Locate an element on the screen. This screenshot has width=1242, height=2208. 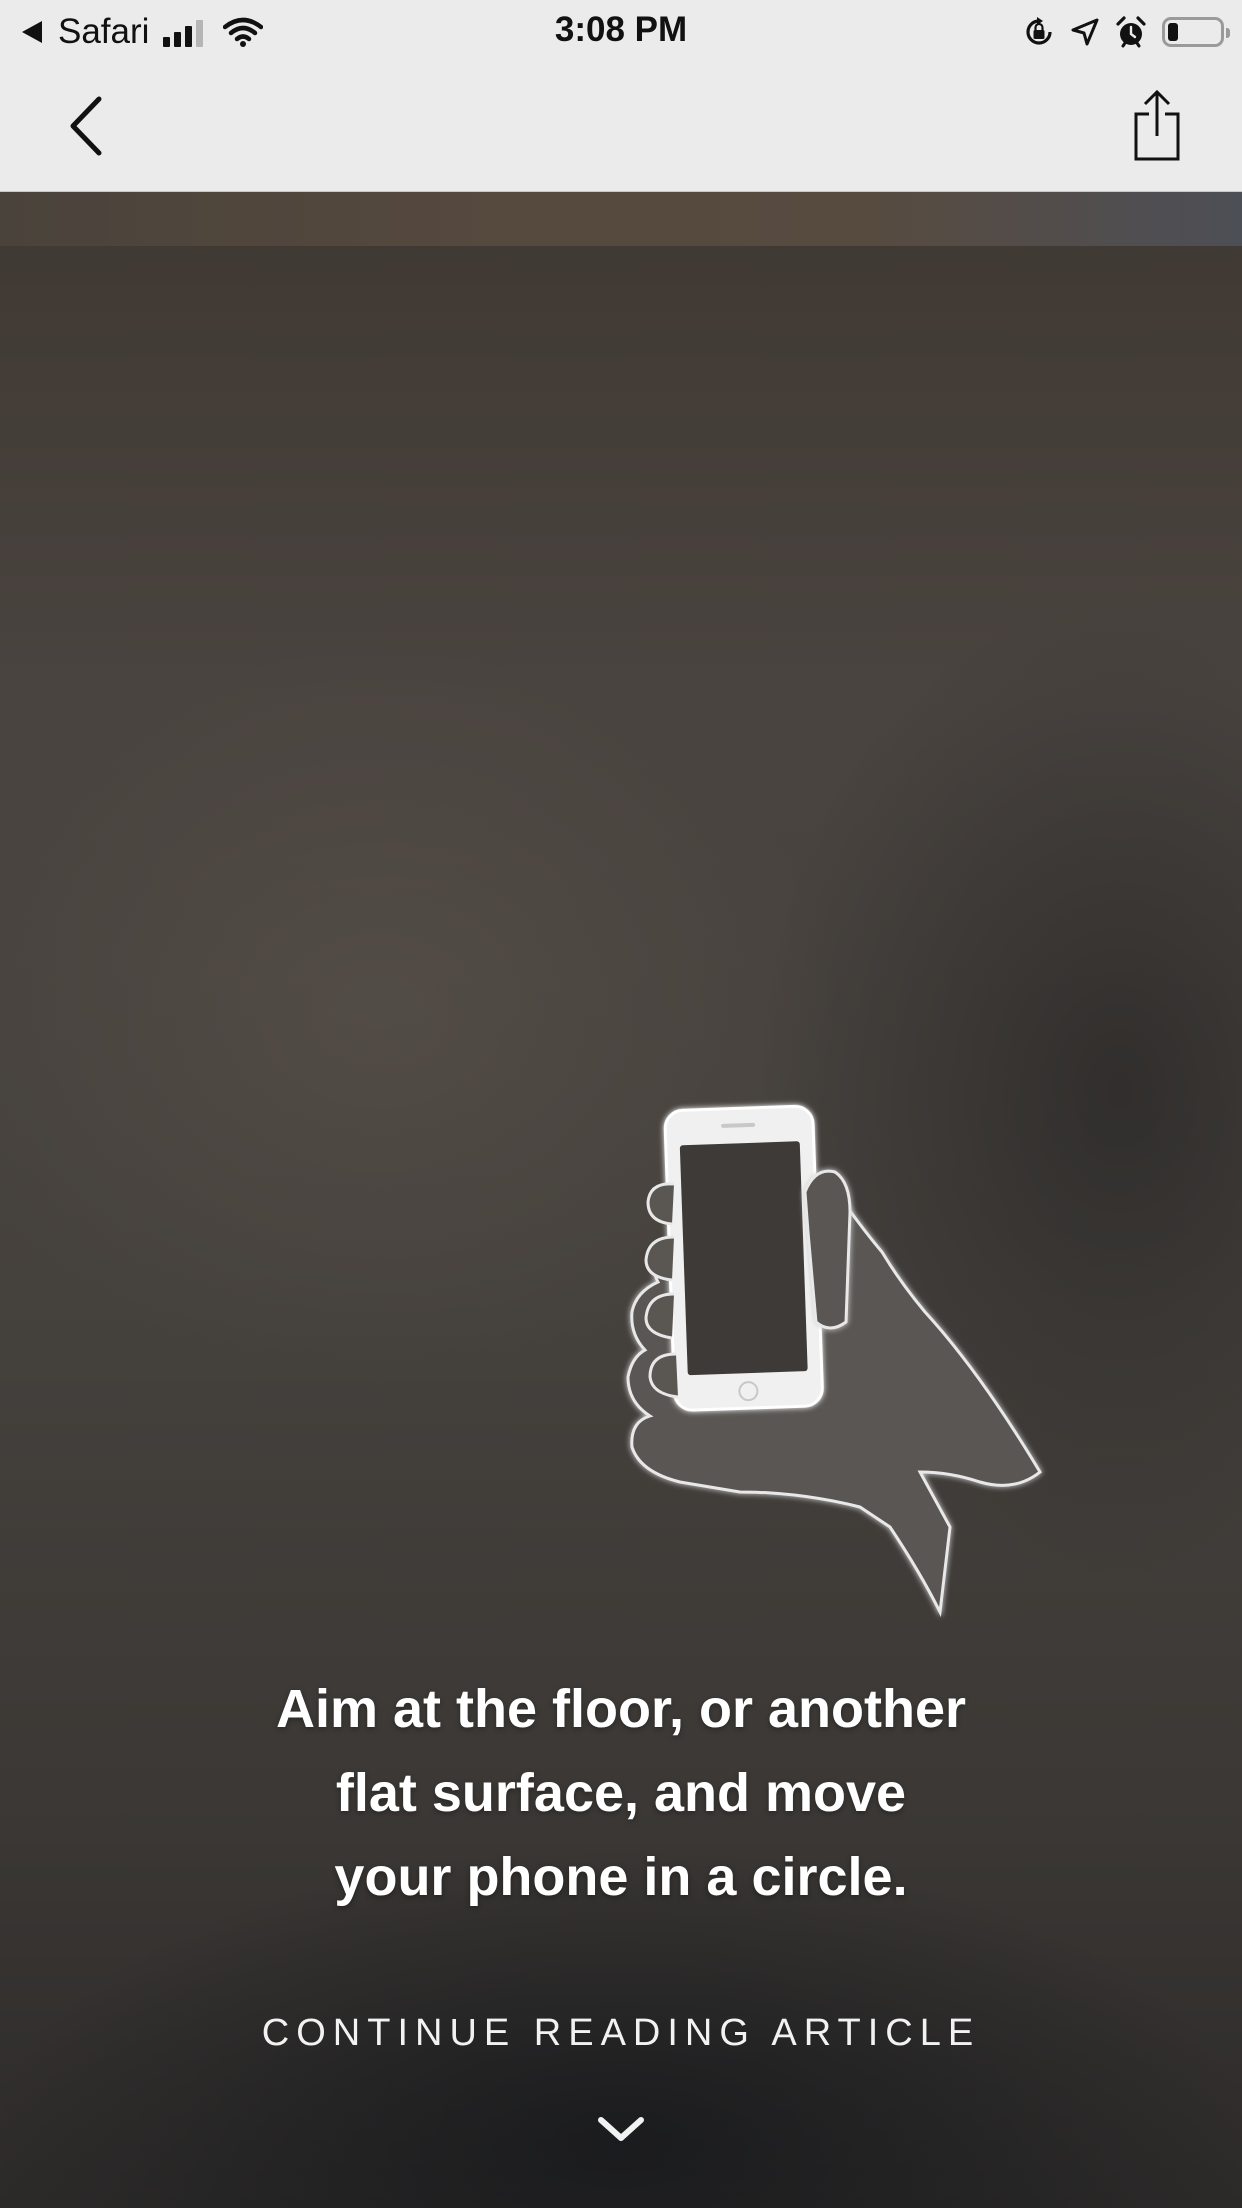
navigation-bar is located at coordinates (621, 127).